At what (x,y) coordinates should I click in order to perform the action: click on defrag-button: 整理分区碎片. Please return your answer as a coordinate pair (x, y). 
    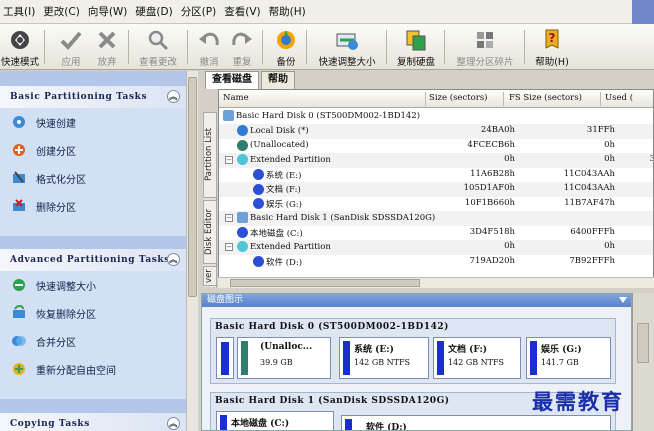
    Looking at the image, I should click on (485, 47).